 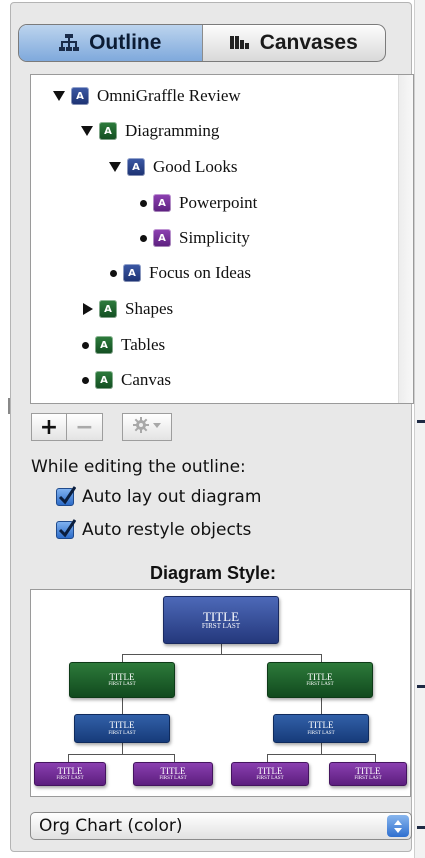 I want to click on outline-item-label: Diagramming, so click(x=172, y=130).